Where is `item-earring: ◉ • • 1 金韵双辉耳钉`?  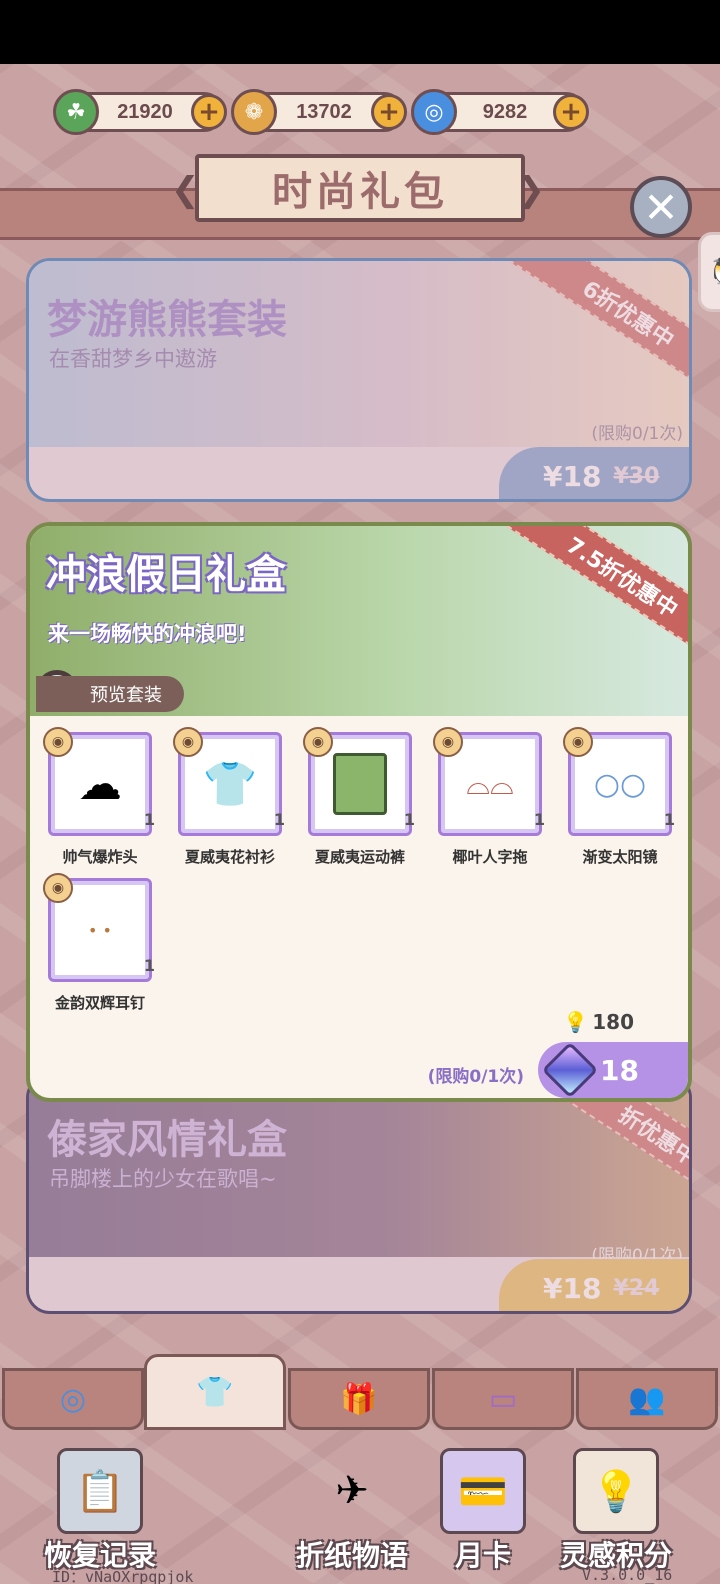 item-earring: ◉ • • 1 金韵双辉耳钉 is located at coordinates (100, 943).